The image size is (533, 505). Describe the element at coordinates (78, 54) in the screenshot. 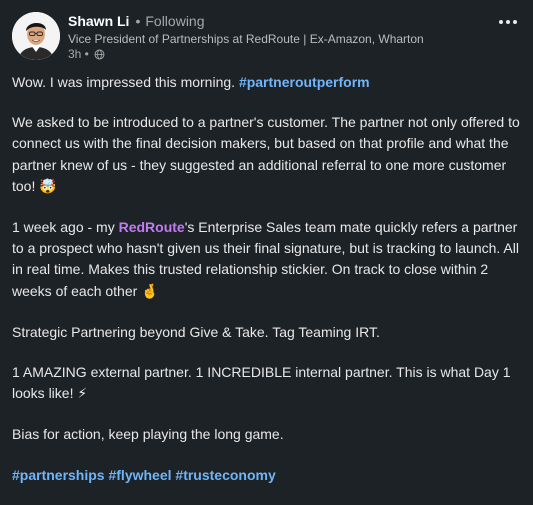

I see `post-time: 3h •` at that location.